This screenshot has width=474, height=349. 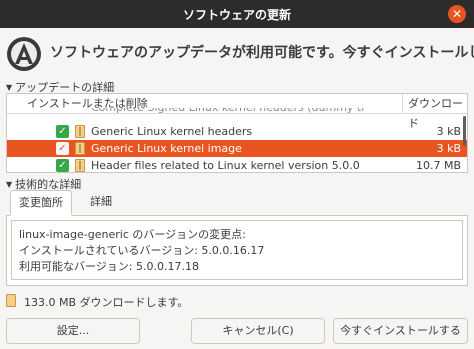 I want to click on window-title: ソフトウェアの更新, so click(x=236, y=15).